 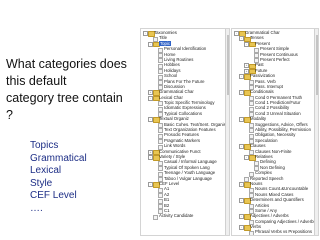 I want to click on category-list-item: Grammatical, so click(x=58, y=158).